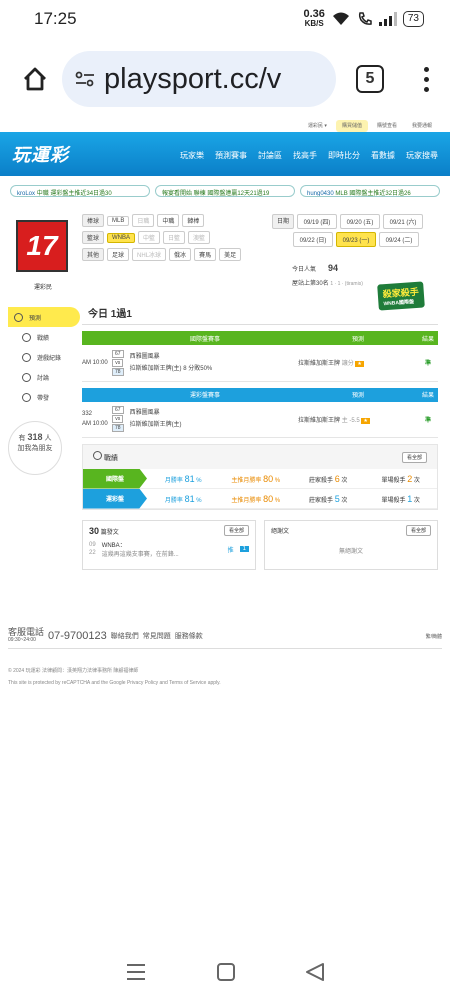 This screenshot has height=1000, width=450. Describe the element at coordinates (149, 254) in the screenshot. I see `filter-nhl: NHL冰球` at that location.